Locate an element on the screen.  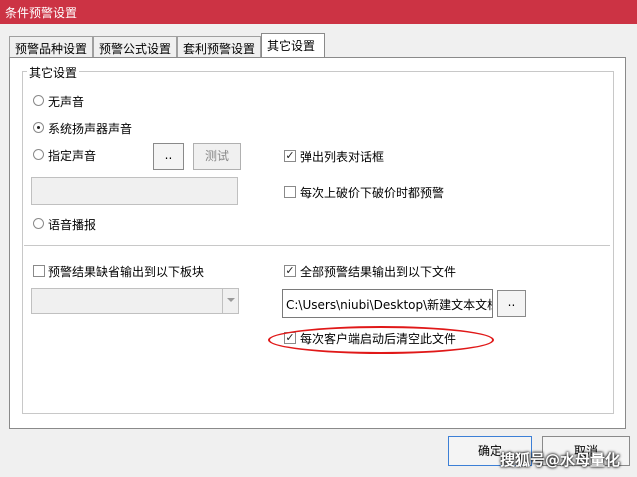
tab-arbitrage-settings: 套利预警设置 is located at coordinates (219, 46).